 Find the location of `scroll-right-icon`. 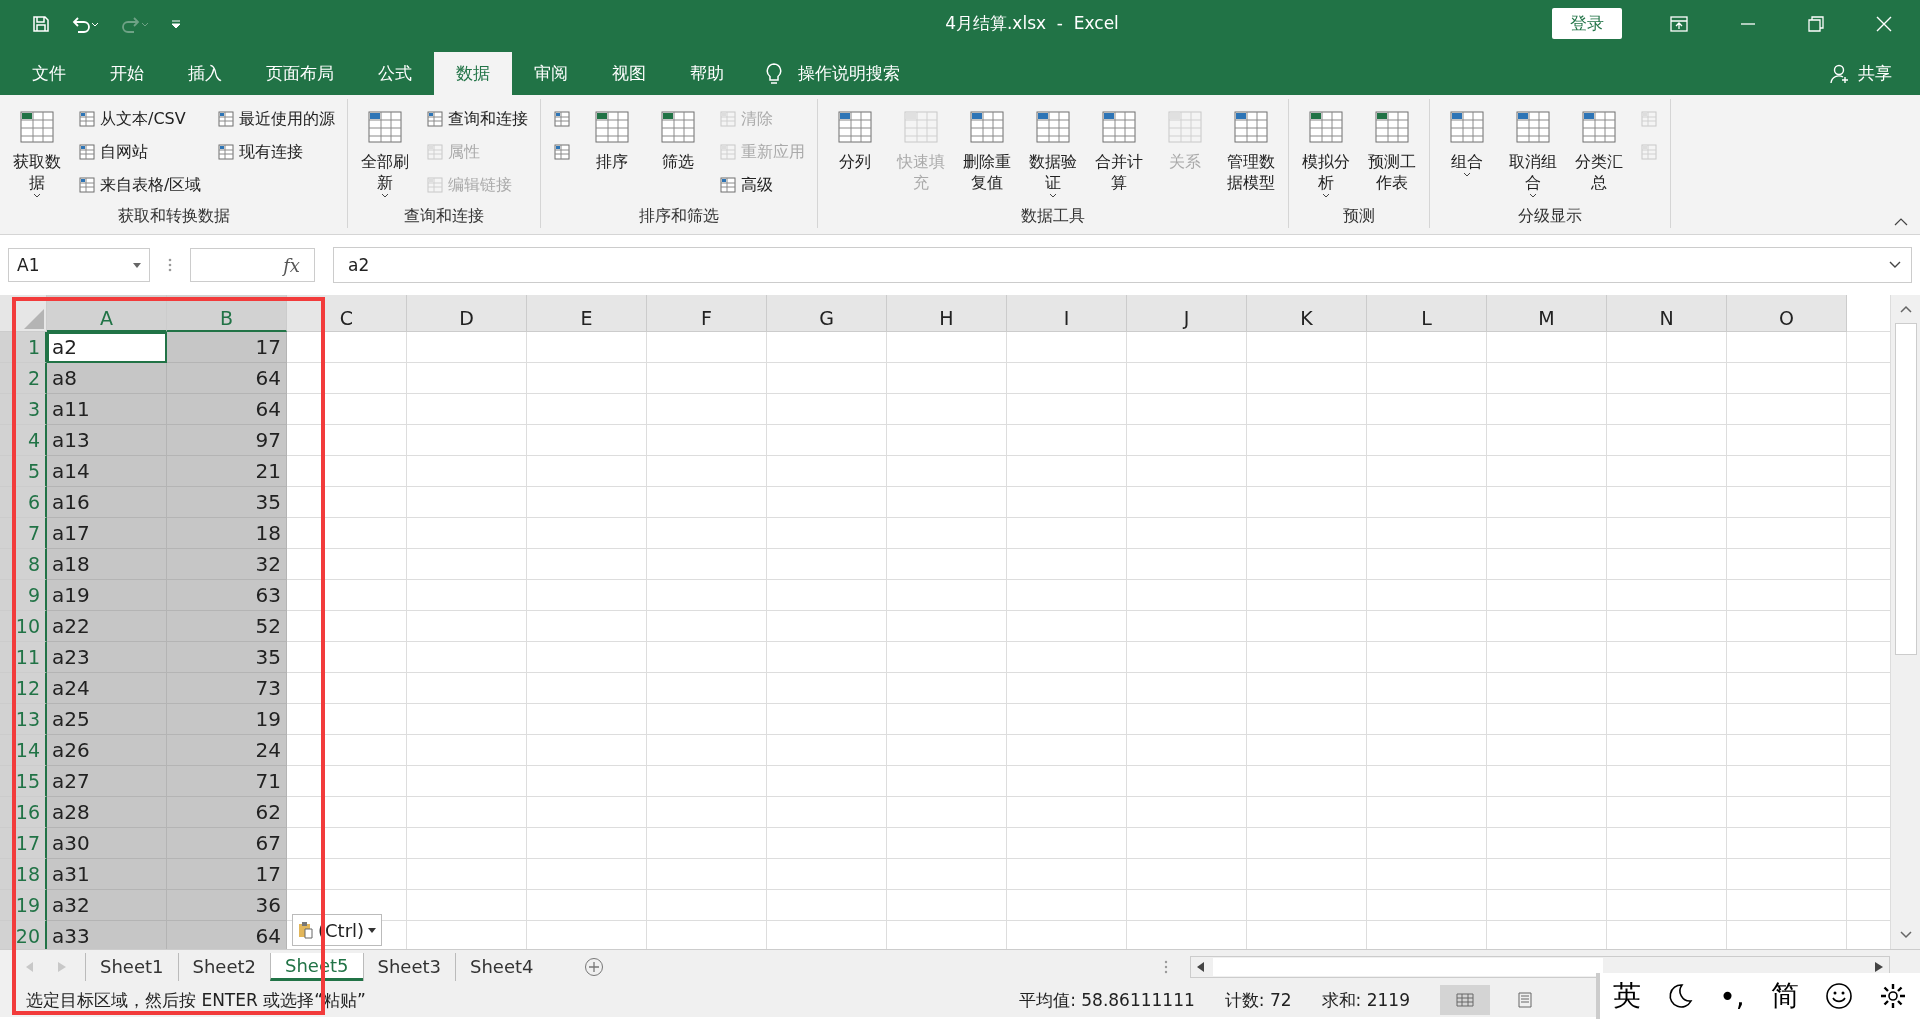

scroll-right-icon is located at coordinates (1879, 966).